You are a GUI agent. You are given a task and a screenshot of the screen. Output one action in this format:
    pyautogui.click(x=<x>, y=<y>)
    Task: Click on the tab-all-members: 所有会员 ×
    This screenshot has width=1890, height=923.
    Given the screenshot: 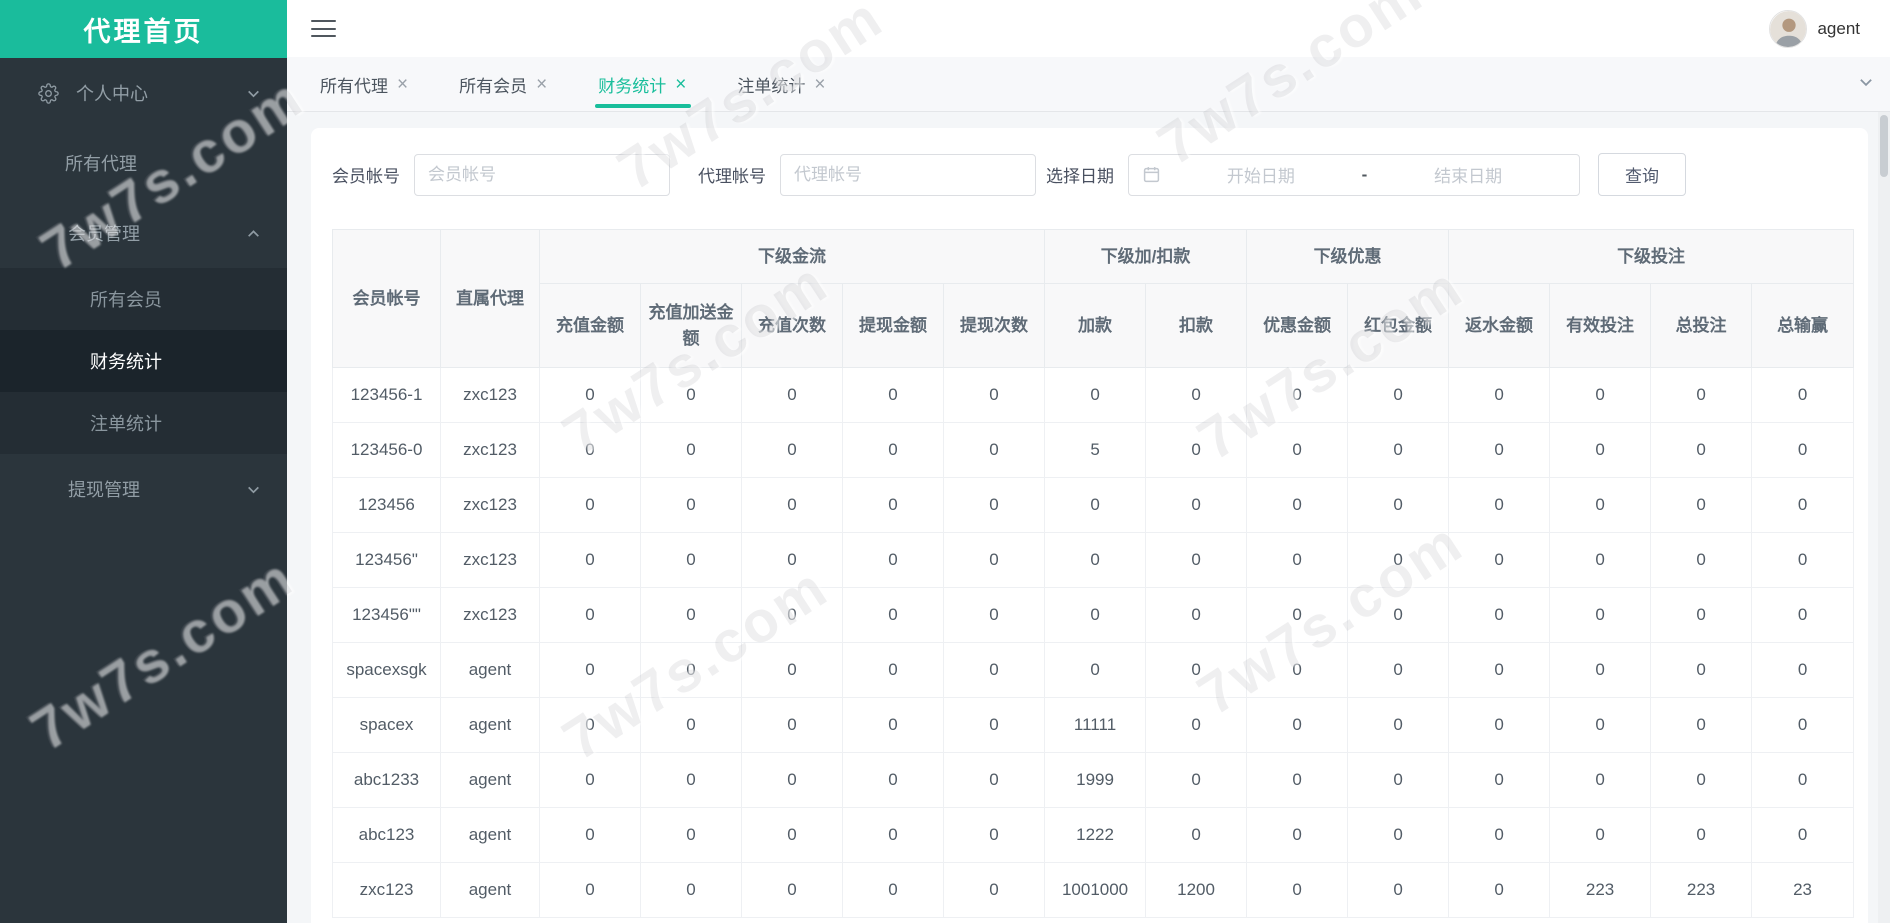 What is the action you would take?
    pyautogui.click(x=503, y=84)
    